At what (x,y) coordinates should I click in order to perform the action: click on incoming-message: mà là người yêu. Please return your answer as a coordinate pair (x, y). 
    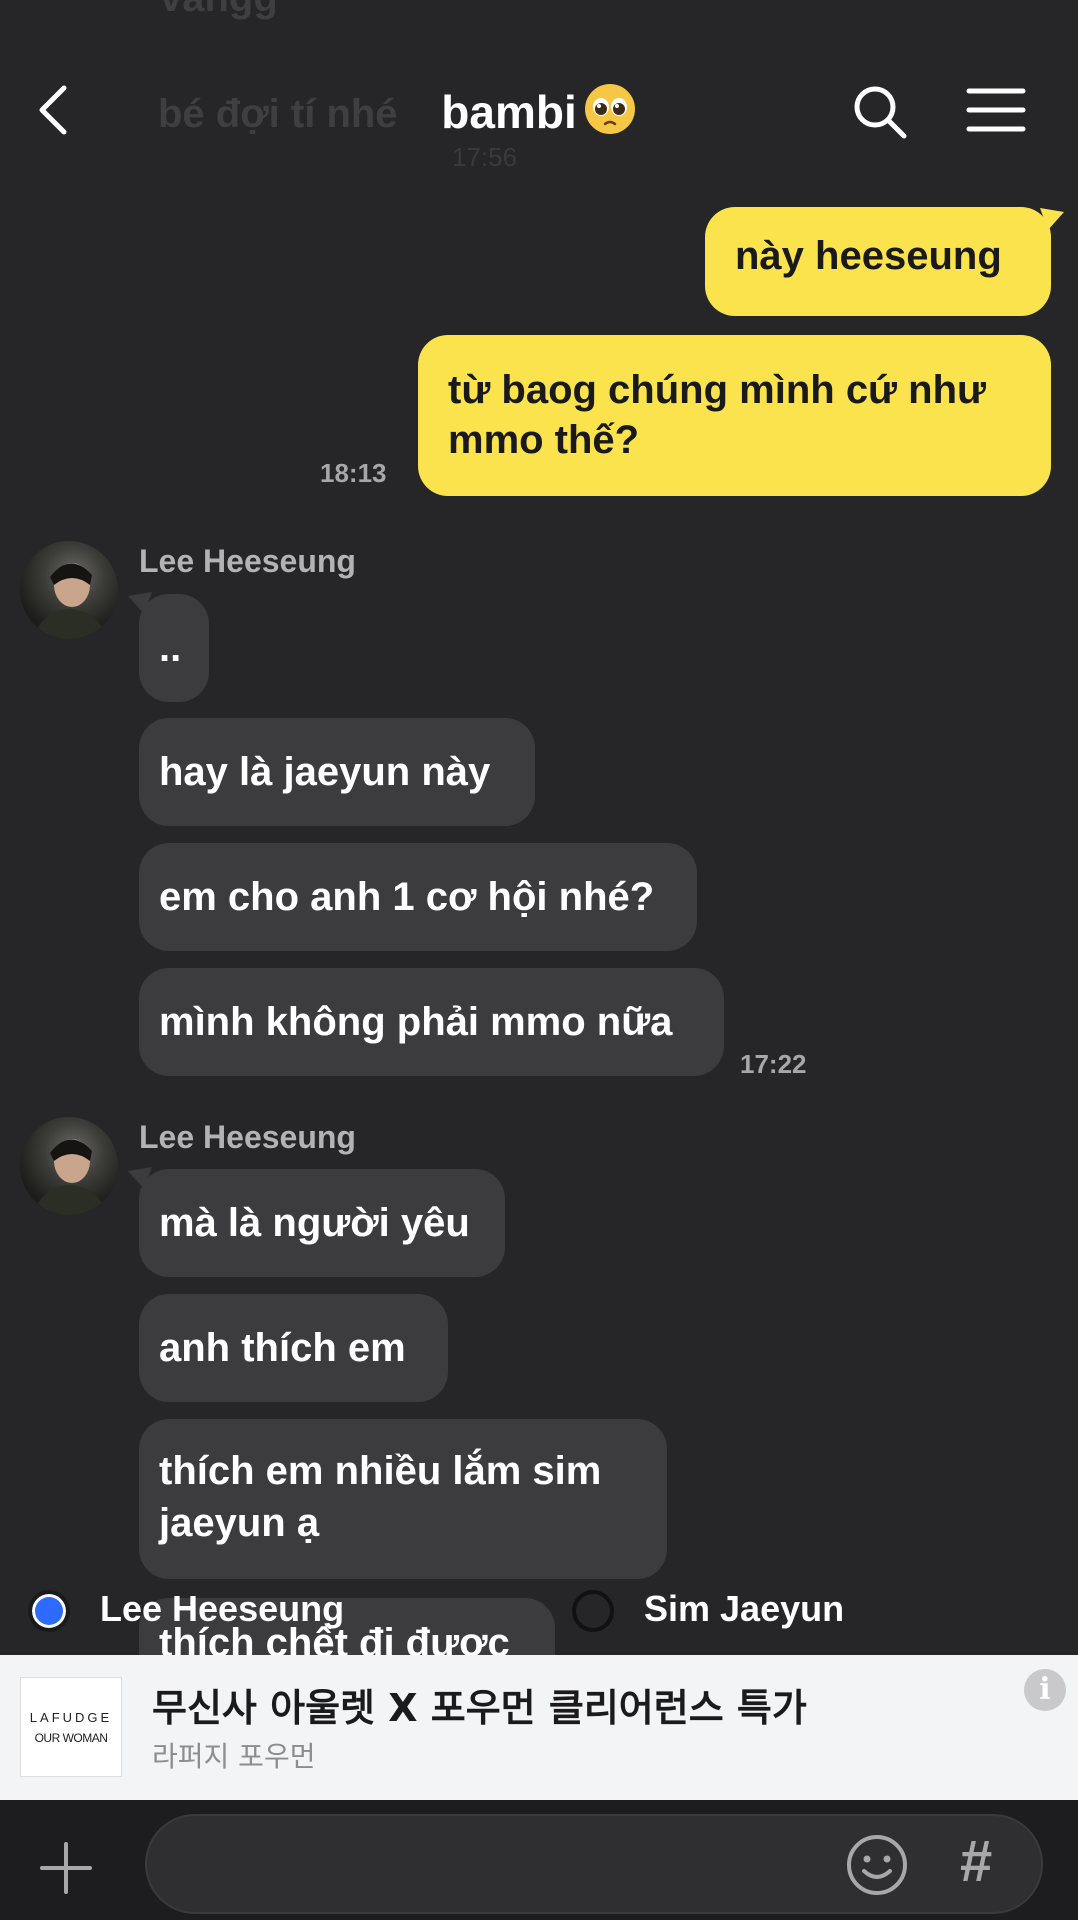
    Looking at the image, I should click on (322, 1223).